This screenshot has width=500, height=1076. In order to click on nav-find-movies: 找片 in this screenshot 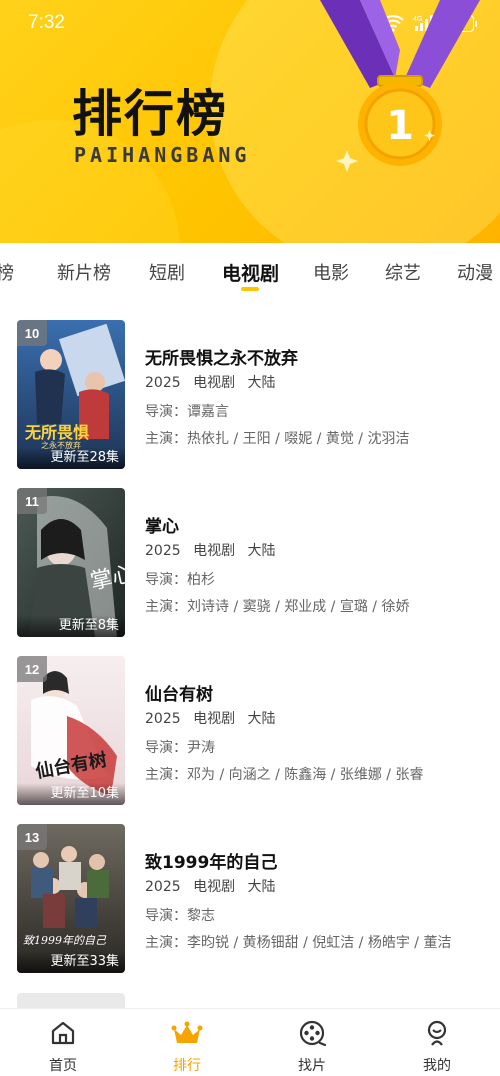, I will do `click(312, 1042)`.